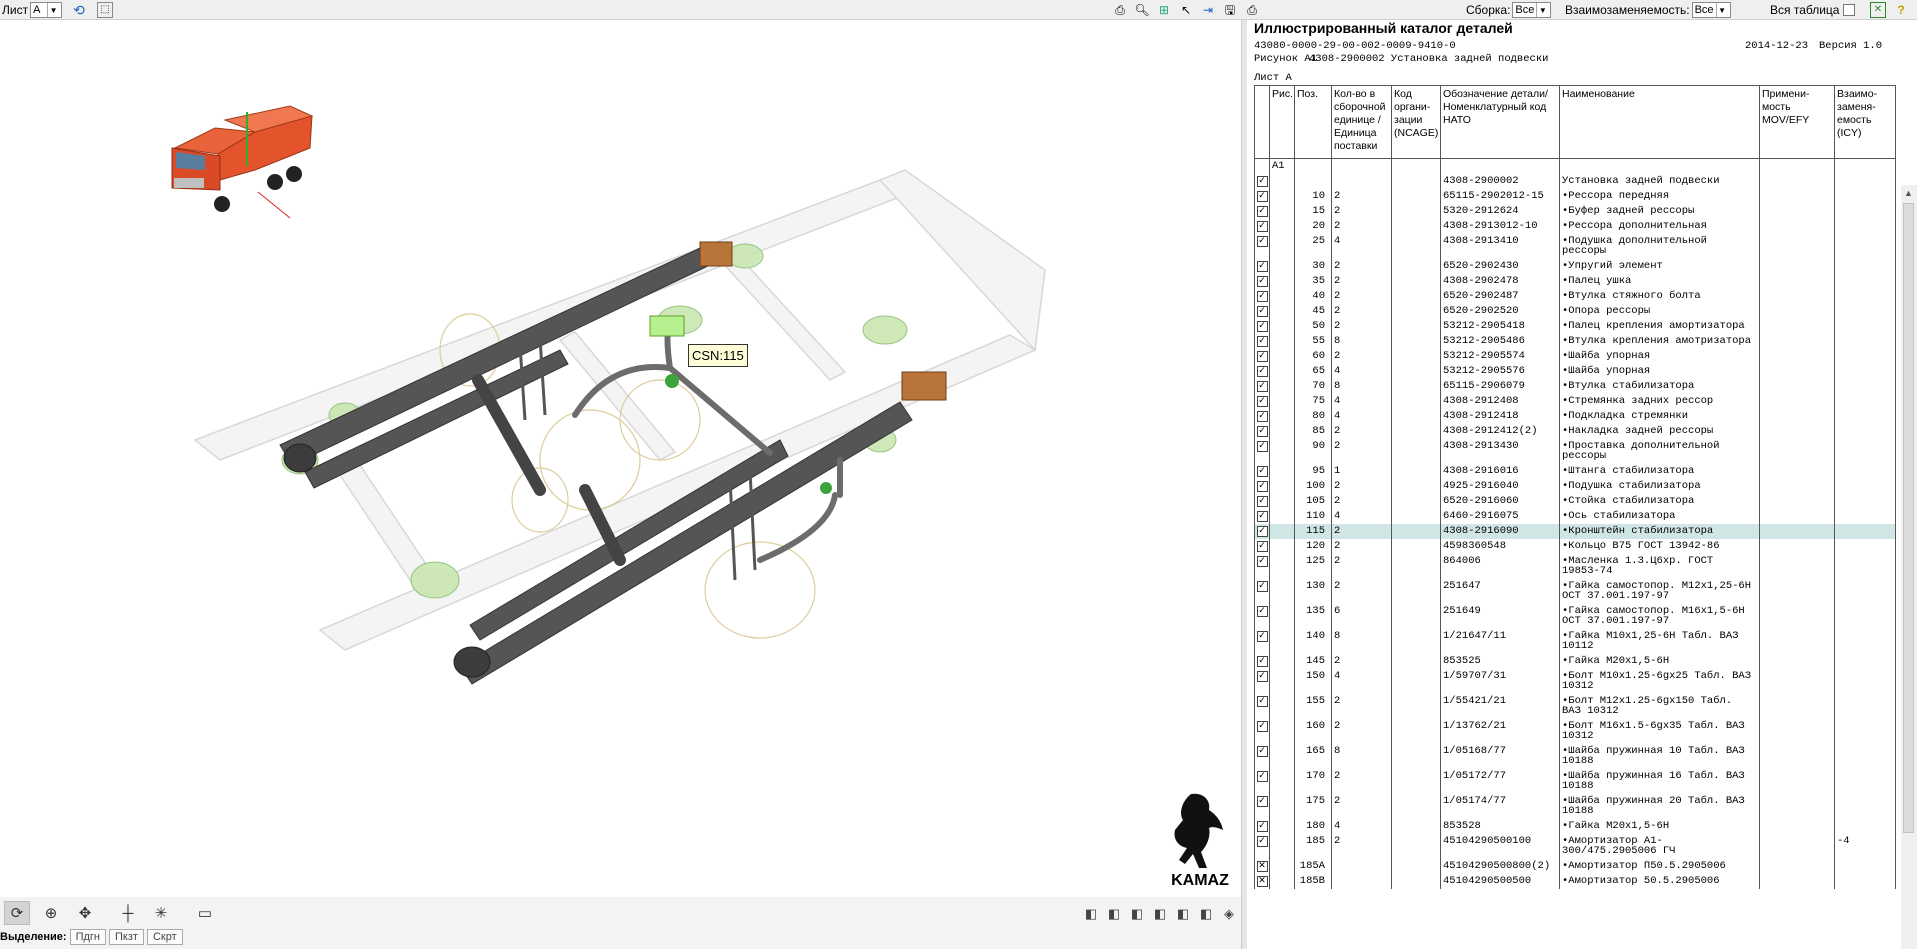  What do you see at coordinates (88, 937) in the screenshot?
I see `select-highlight-button: Пдгн` at bounding box center [88, 937].